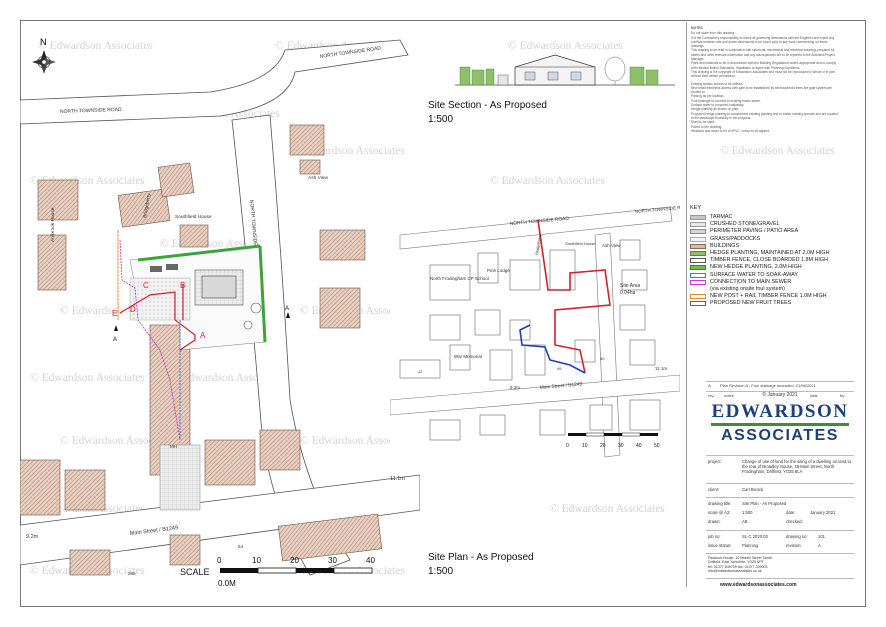  What do you see at coordinates (661, 368) in the screenshot?
I see `location-level-east: 11.1m` at bounding box center [661, 368].